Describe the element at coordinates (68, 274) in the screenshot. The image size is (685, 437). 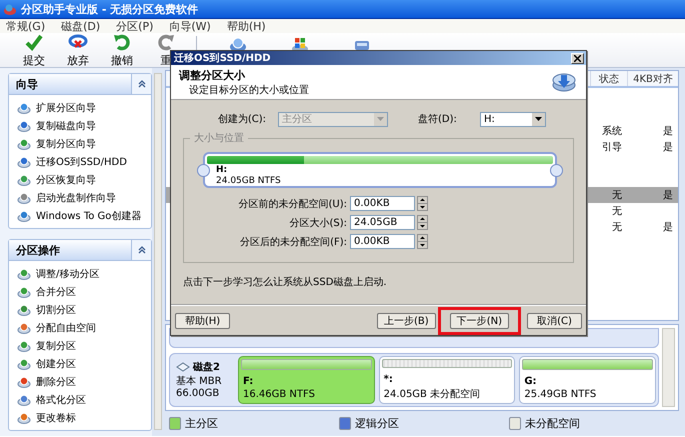
I see `sidebar-item: 调整/移动分区` at that location.